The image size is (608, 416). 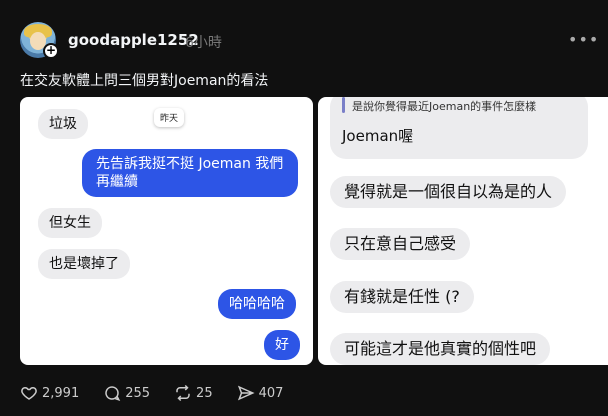 I want to click on like-button: 2,991, so click(x=49, y=393).